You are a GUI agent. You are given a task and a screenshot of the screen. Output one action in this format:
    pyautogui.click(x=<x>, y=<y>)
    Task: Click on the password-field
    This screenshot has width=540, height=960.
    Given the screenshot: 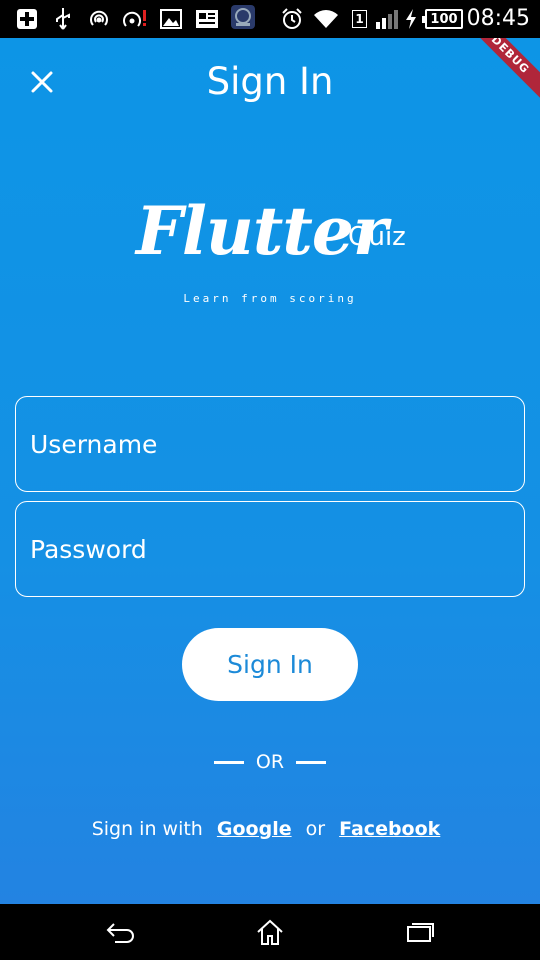 What is the action you would take?
    pyautogui.click(x=270, y=549)
    